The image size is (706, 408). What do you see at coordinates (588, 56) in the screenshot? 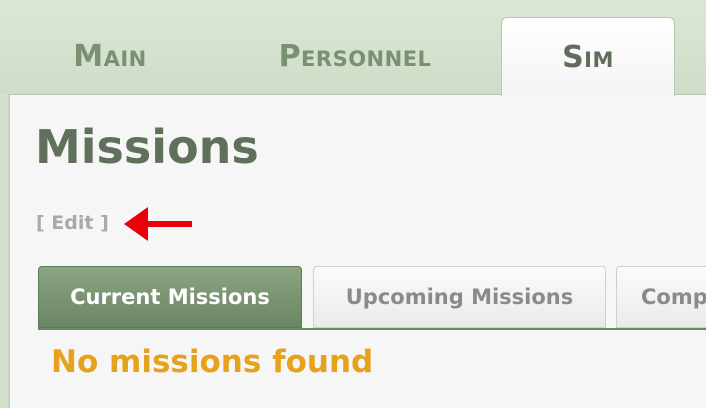
I see `nav-tab-sim: Sim` at bounding box center [588, 56].